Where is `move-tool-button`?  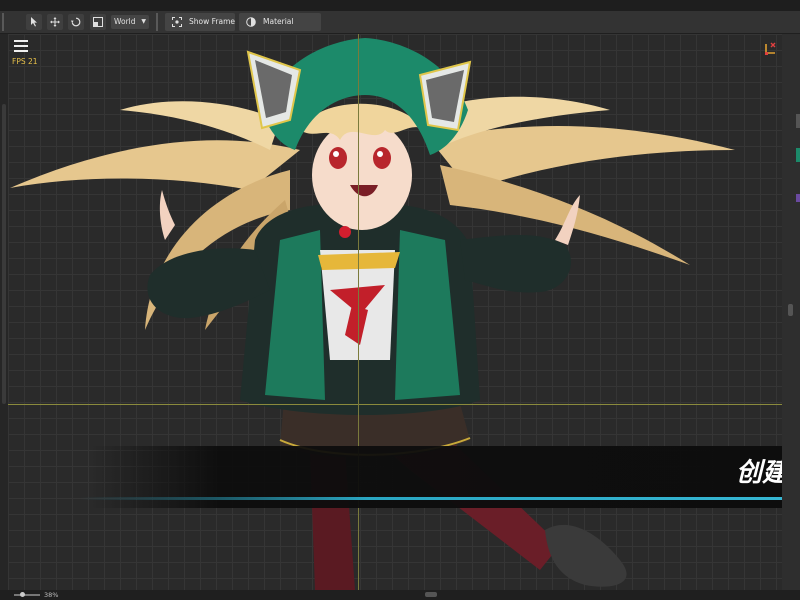
move-tool-button is located at coordinates (55, 22).